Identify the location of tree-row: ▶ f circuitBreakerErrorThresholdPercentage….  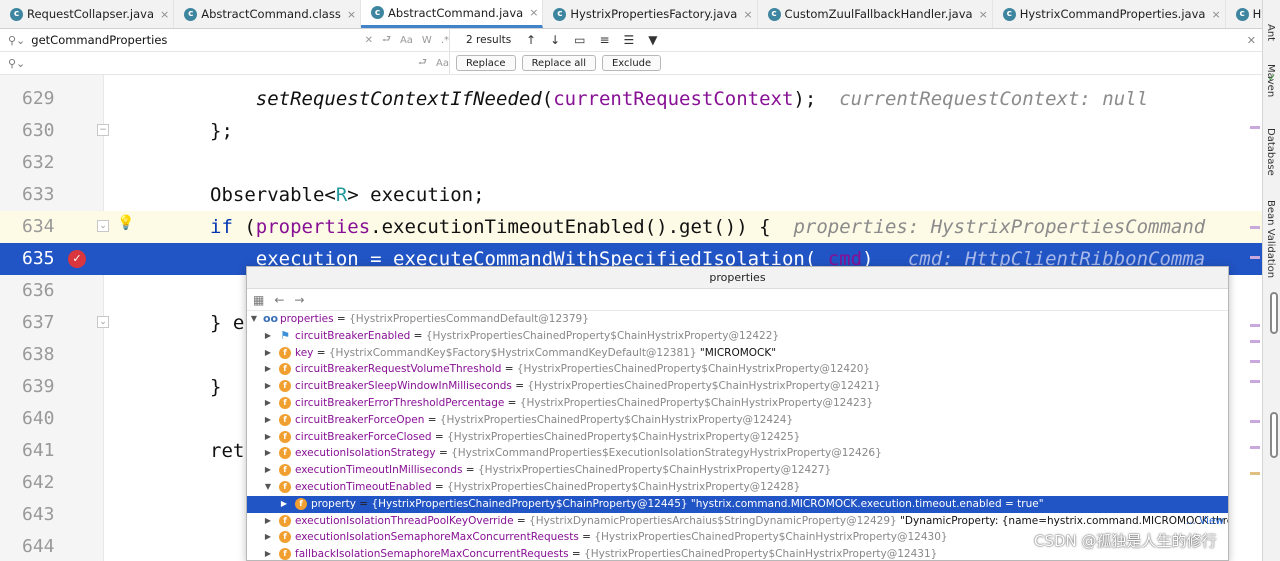
(737, 403).